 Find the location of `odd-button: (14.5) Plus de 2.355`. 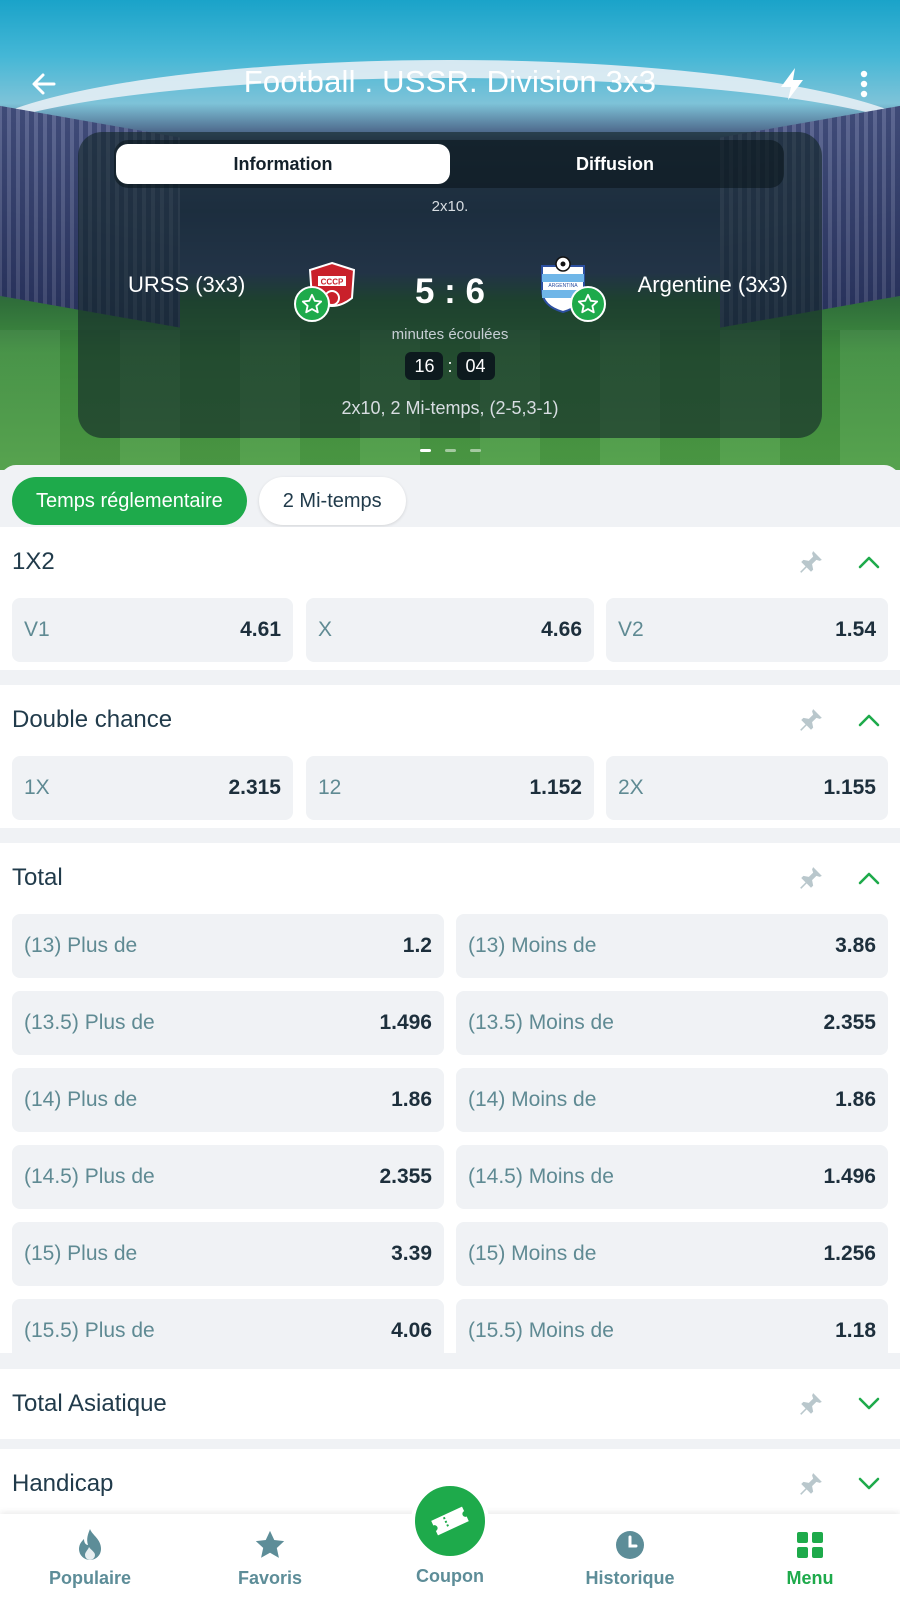

odd-button: (14.5) Plus de 2.355 is located at coordinates (228, 1177).